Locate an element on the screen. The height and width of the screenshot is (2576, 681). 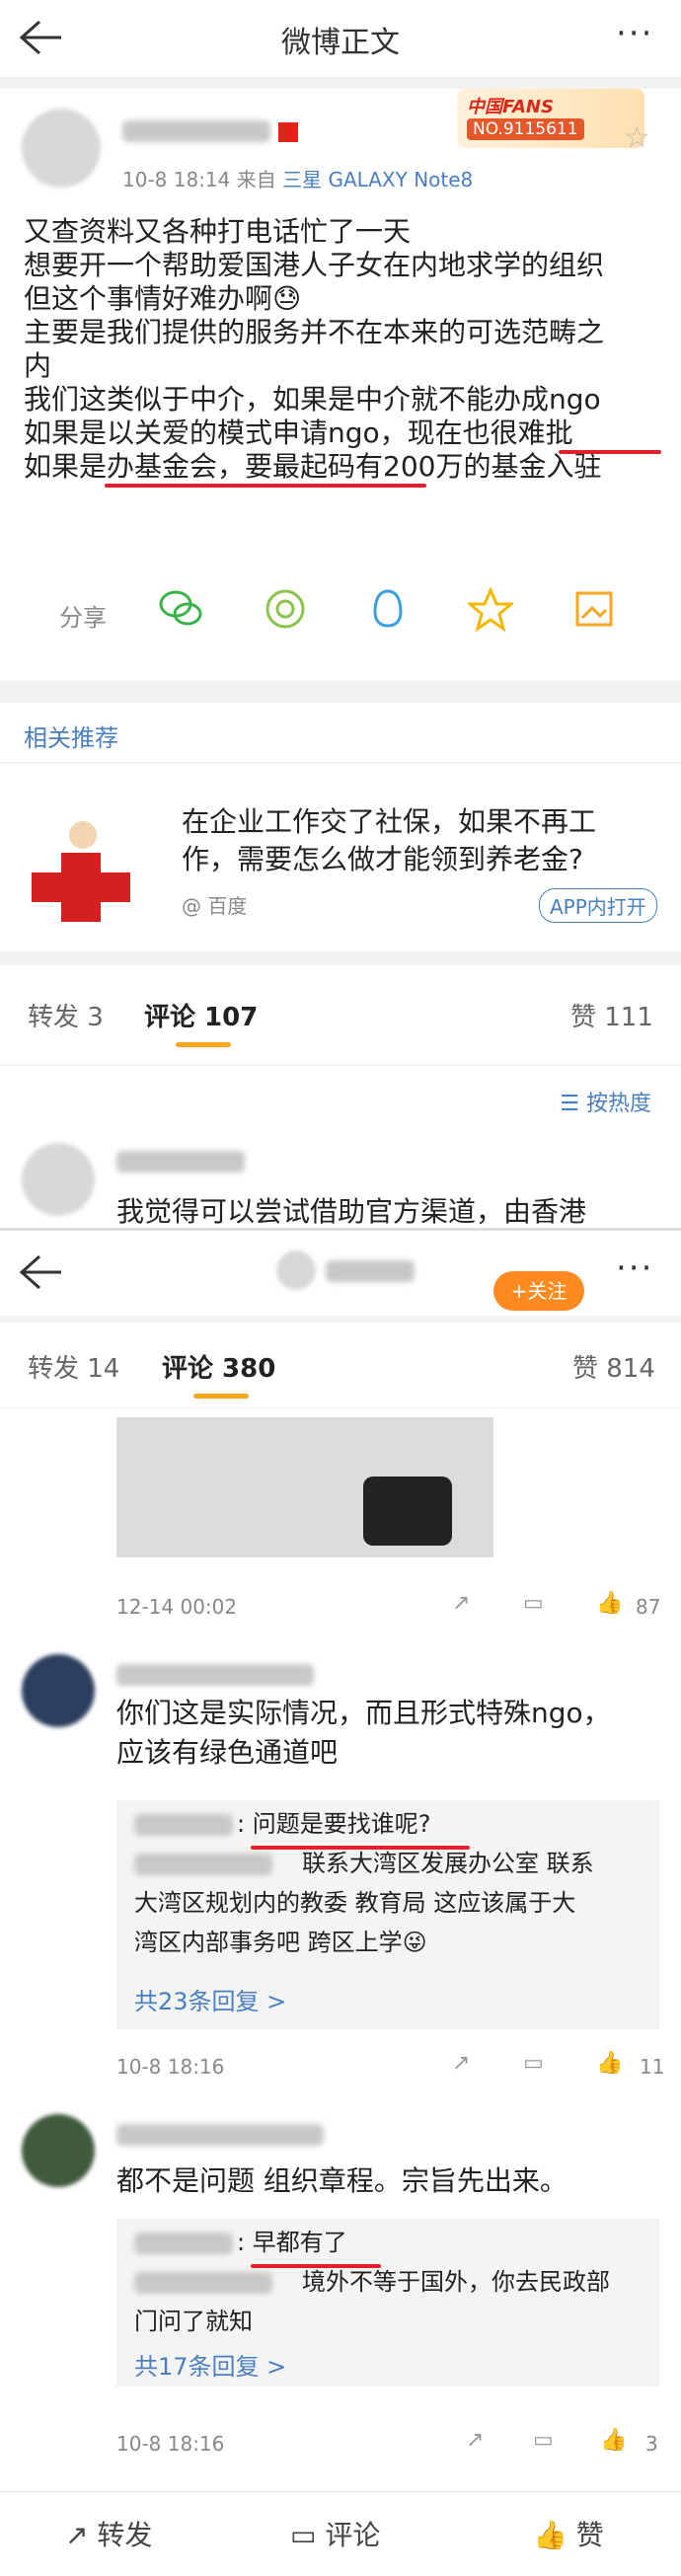
reply-text-2: 境外不等于国外，你去民政部 门问了就知 is located at coordinates (372, 2302).